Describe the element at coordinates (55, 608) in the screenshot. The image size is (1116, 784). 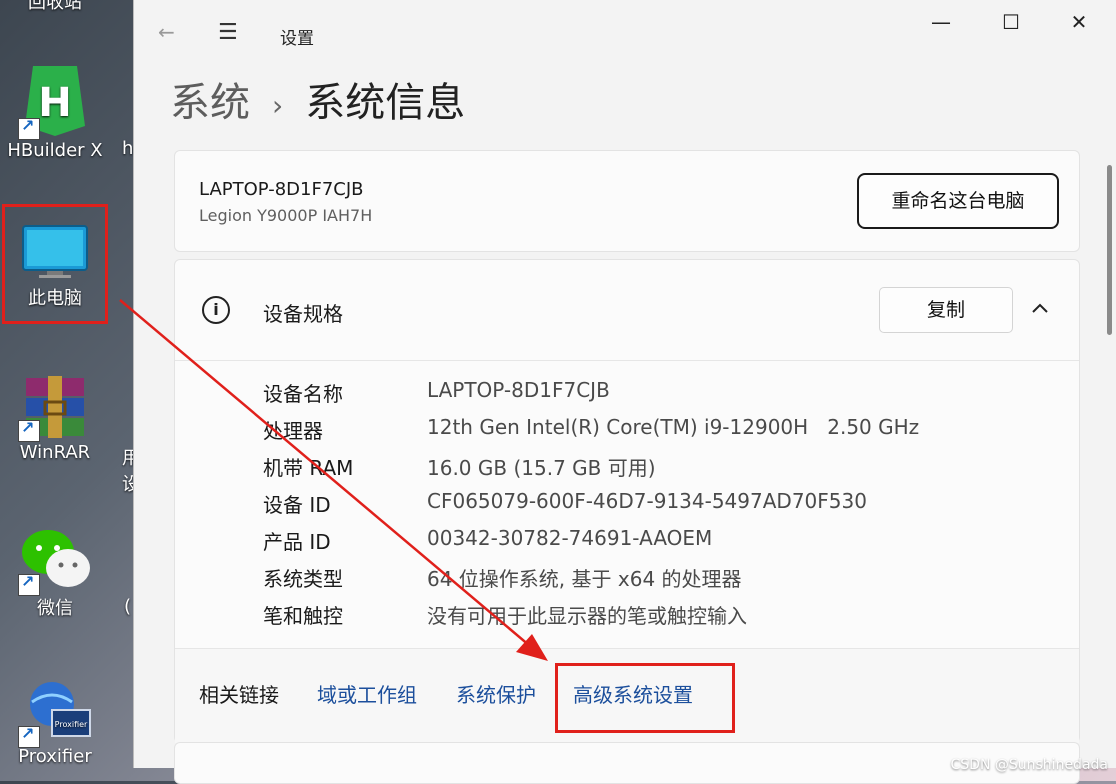
I see `desktop-icon-label: 微信` at that location.